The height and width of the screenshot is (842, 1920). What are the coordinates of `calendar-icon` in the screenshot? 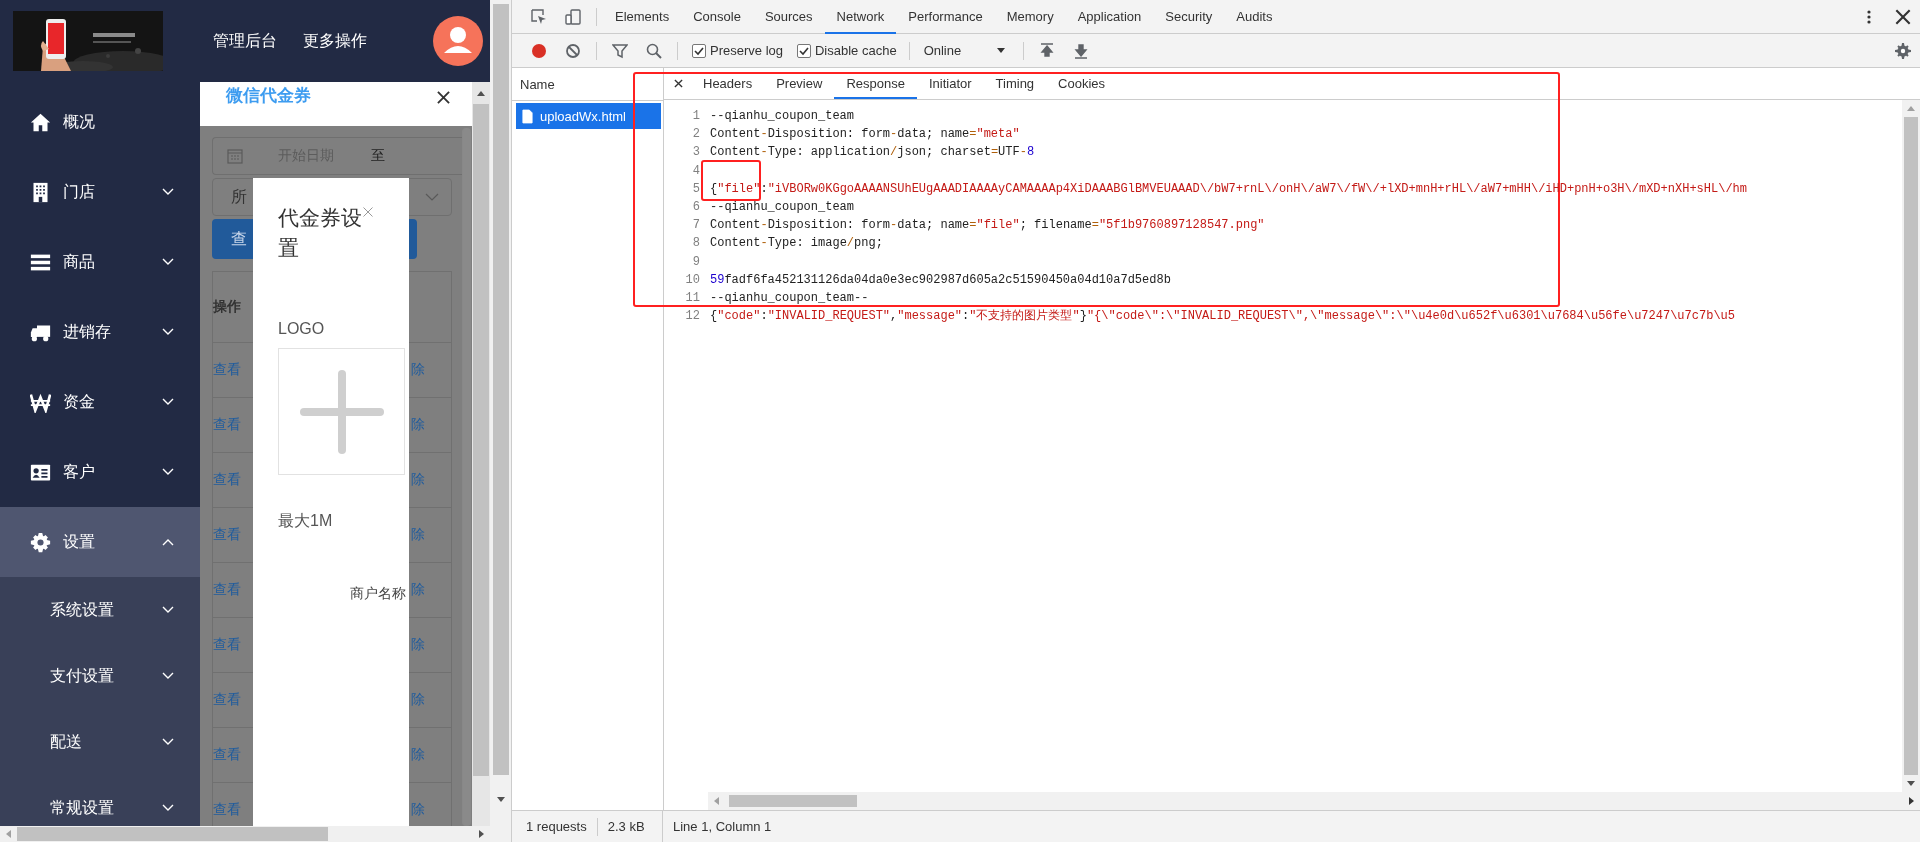 It's located at (235, 156).